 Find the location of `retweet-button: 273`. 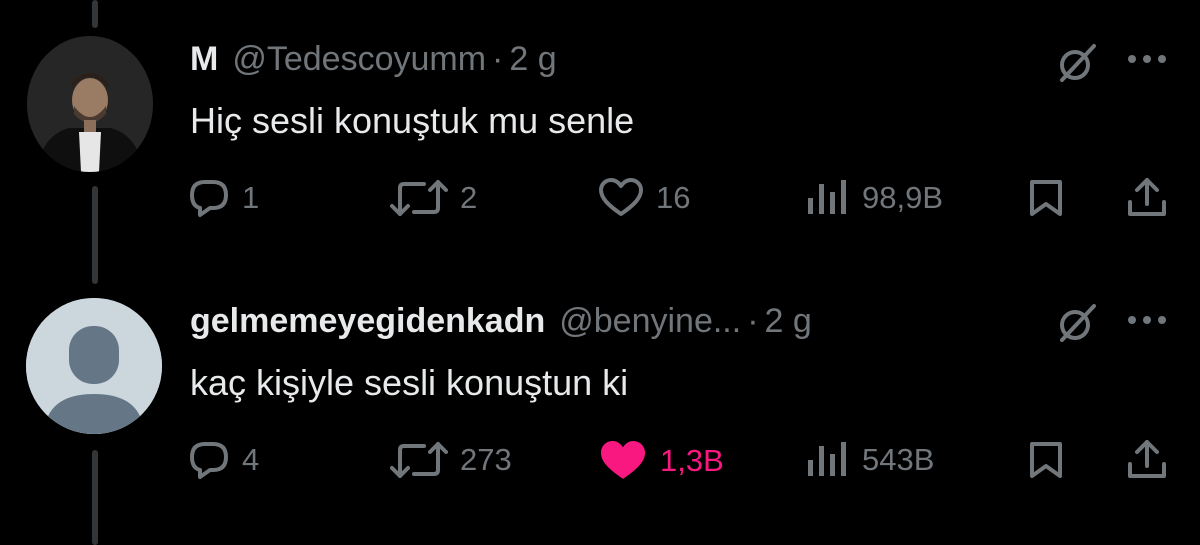

retweet-button: 273 is located at coordinates (451, 460).